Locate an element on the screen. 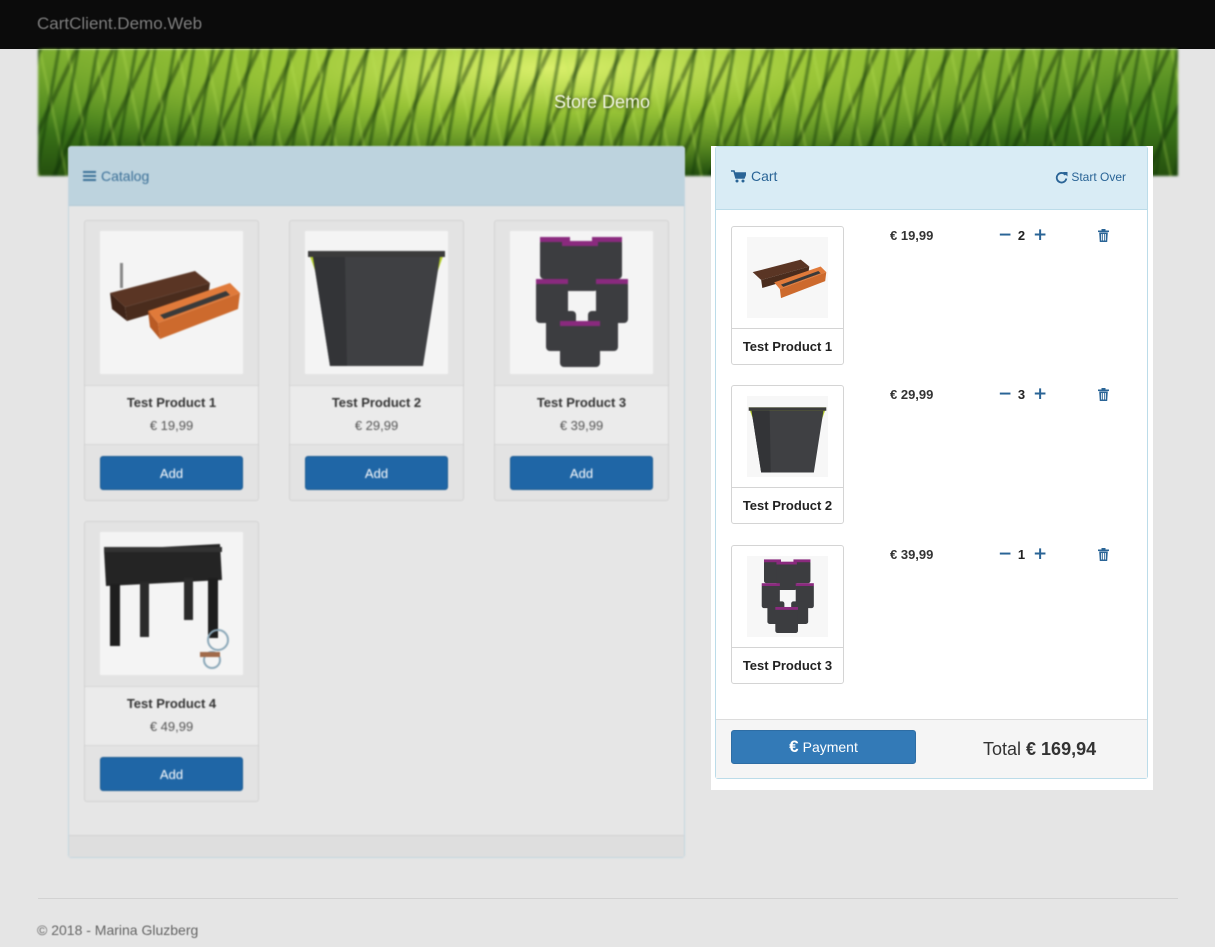  start-over-button: Start Over is located at coordinates (1090, 177).